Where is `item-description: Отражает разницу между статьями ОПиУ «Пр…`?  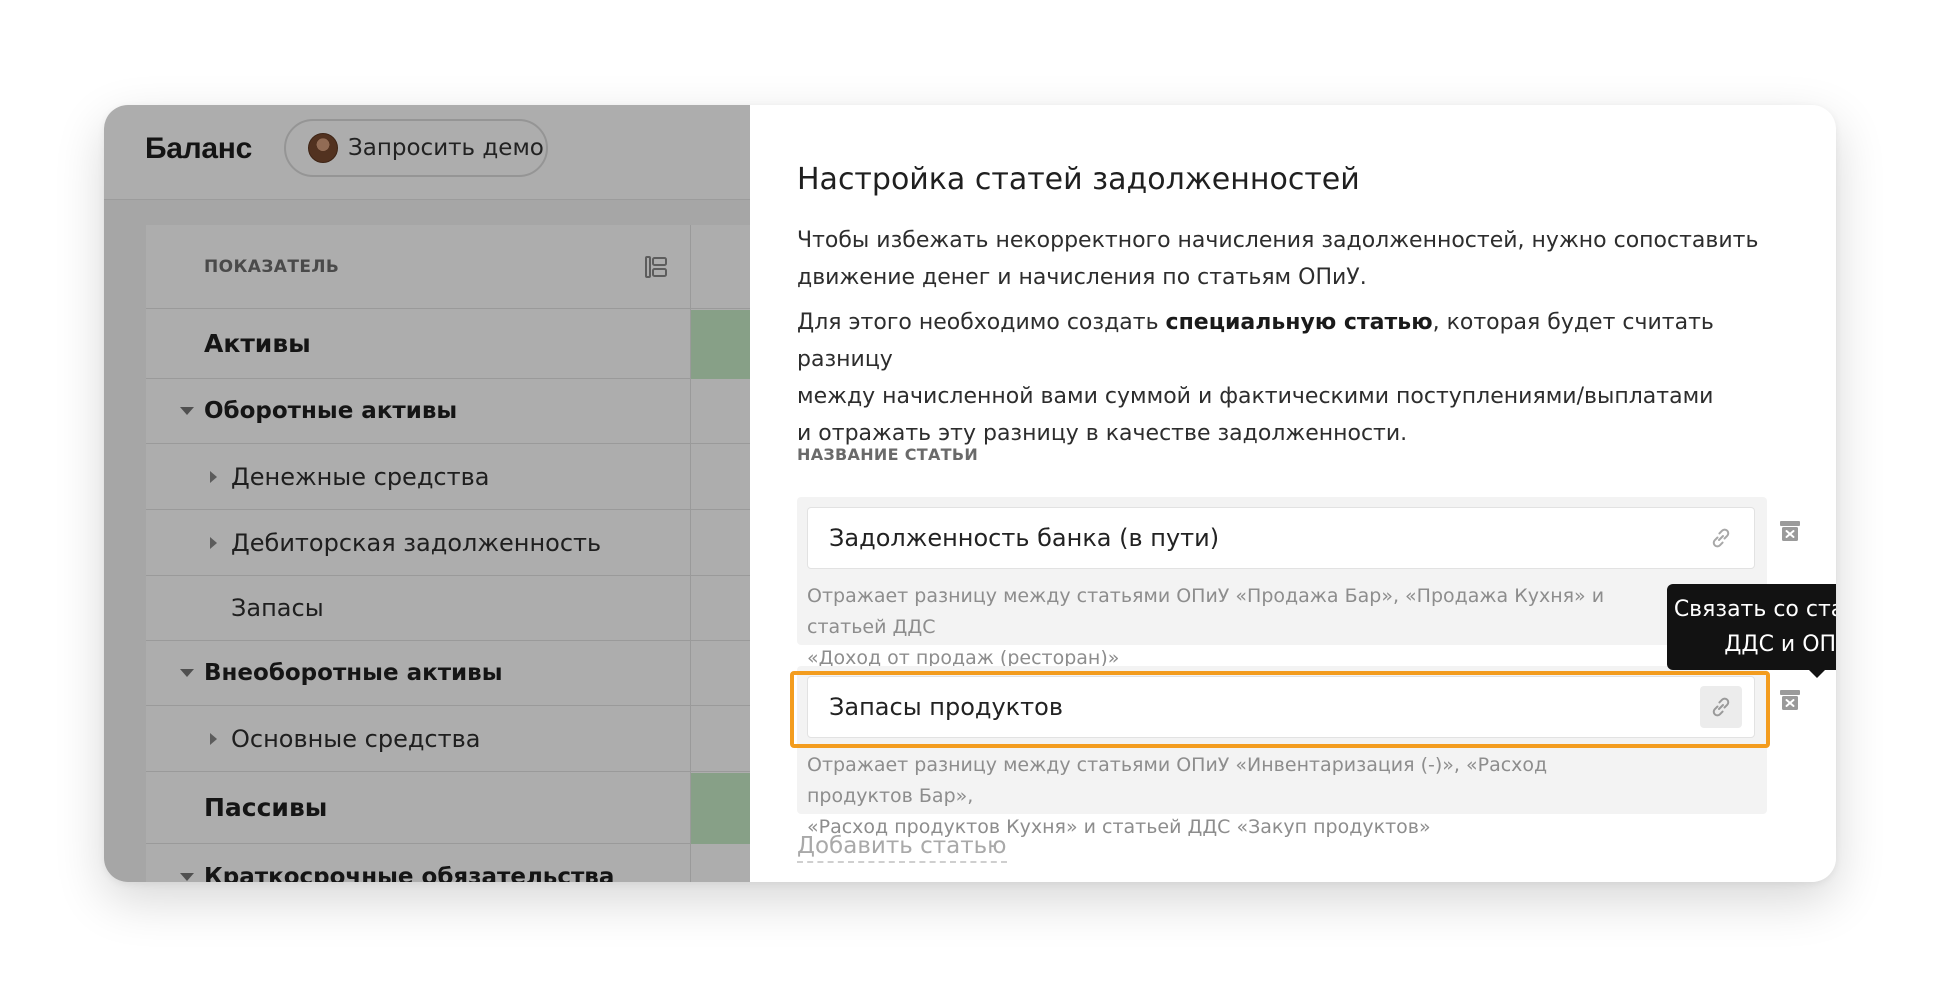 item-description: Отражает разницу между статьями ОПиУ «Пр… is located at coordinates (1207, 627).